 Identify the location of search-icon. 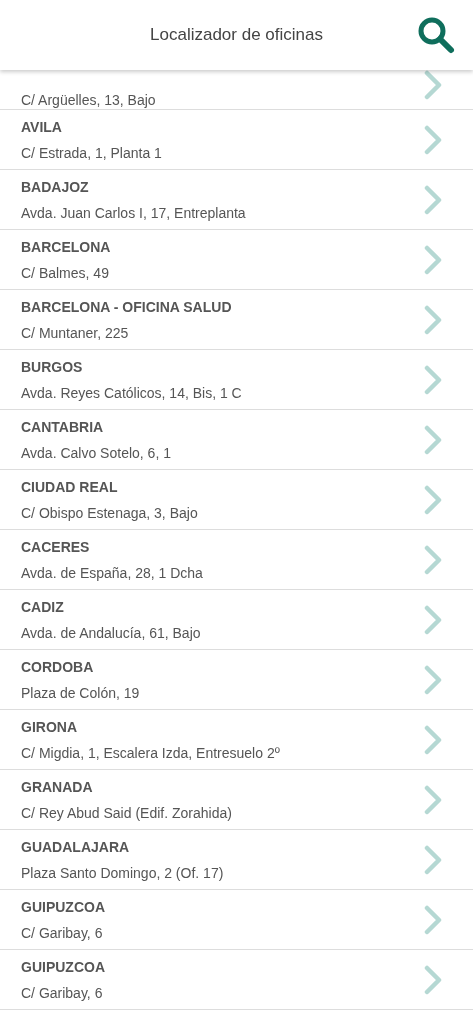
(436, 35).